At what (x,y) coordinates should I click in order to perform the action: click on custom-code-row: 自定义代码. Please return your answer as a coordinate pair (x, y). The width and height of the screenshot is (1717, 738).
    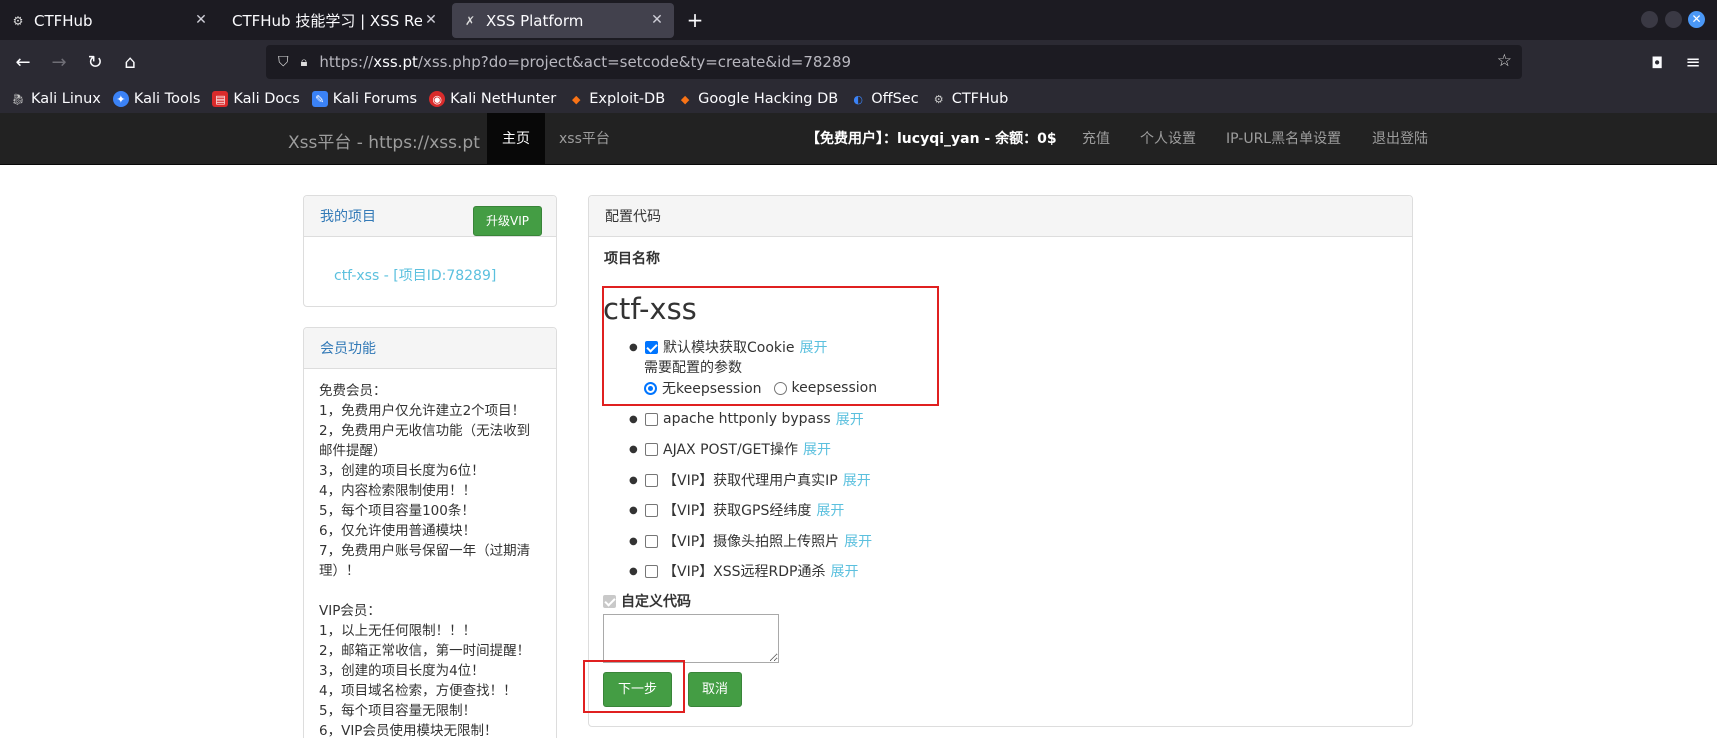
    Looking at the image, I should click on (647, 601).